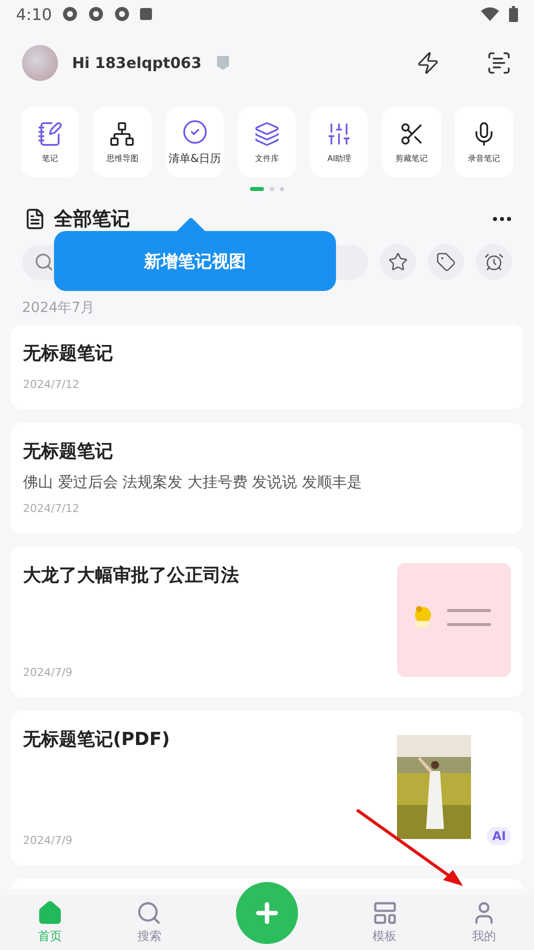 The image size is (534, 950). I want to click on tool-tile: AI助理, so click(339, 142).